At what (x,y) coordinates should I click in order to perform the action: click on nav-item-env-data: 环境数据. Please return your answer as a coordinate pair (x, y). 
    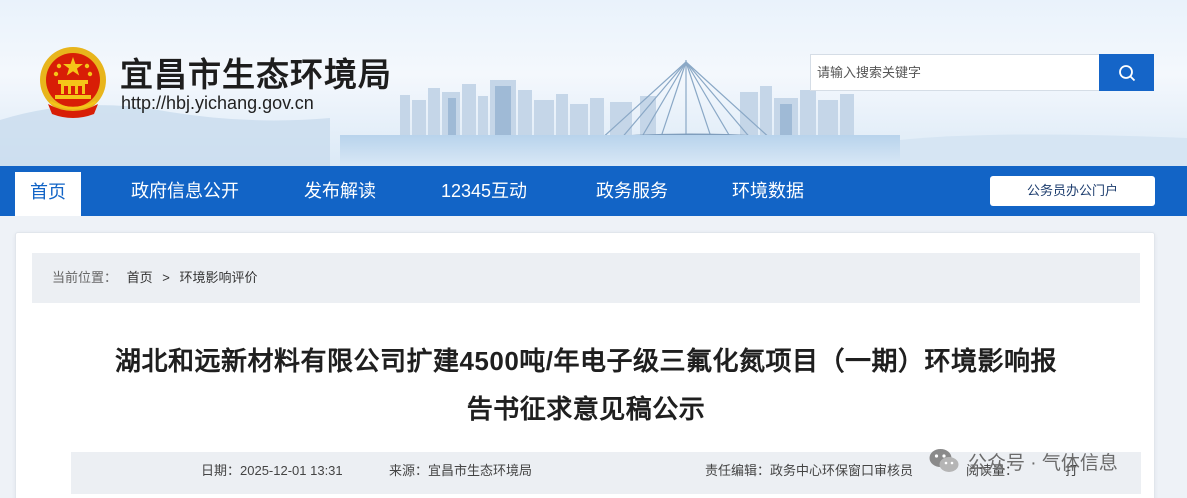
    Looking at the image, I should click on (768, 191).